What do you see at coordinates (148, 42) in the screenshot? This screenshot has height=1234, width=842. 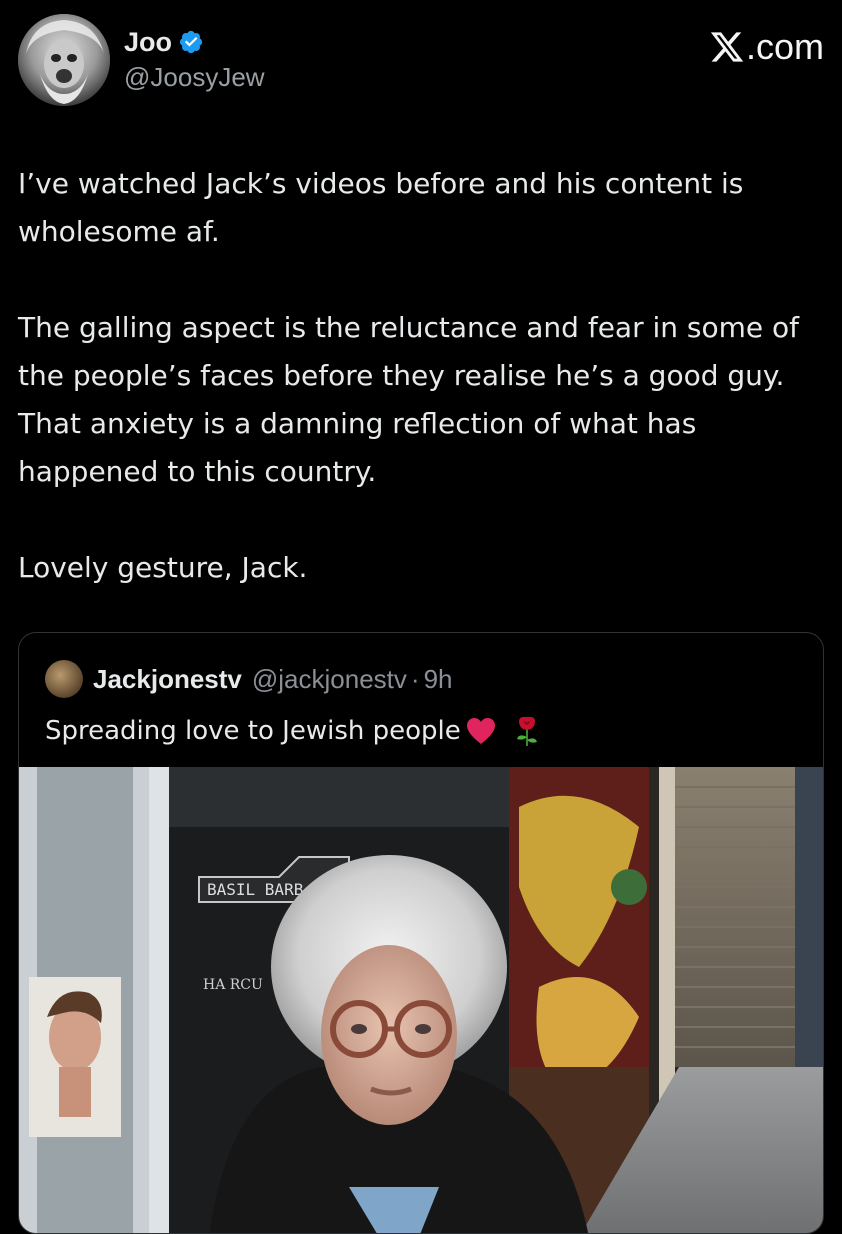 I see `author-display-name: Joo` at bounding box center [148, 42].